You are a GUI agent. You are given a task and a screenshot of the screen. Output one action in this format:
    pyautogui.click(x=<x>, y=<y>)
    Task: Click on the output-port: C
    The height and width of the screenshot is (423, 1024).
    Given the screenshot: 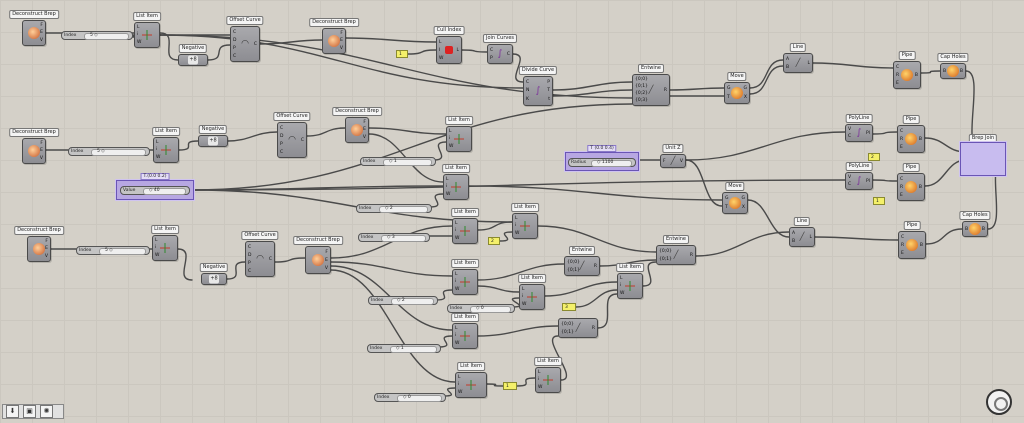 What is the action you would take?
    pyautogui.click(x=255, y=44)
    